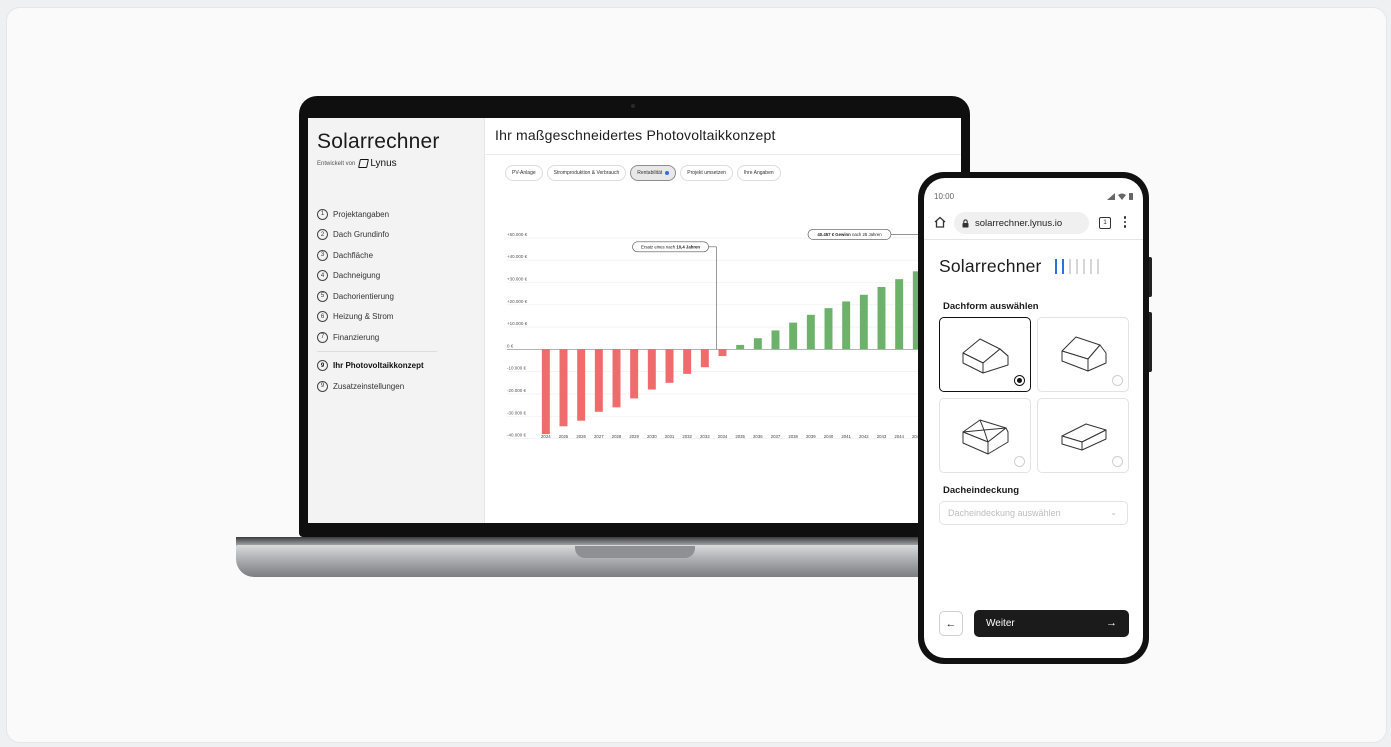  What do you see at coordinates (1113, 512) in the screenshot?
I see `chevron-down-icon: ⌄` at bounding box center [1113, 512].